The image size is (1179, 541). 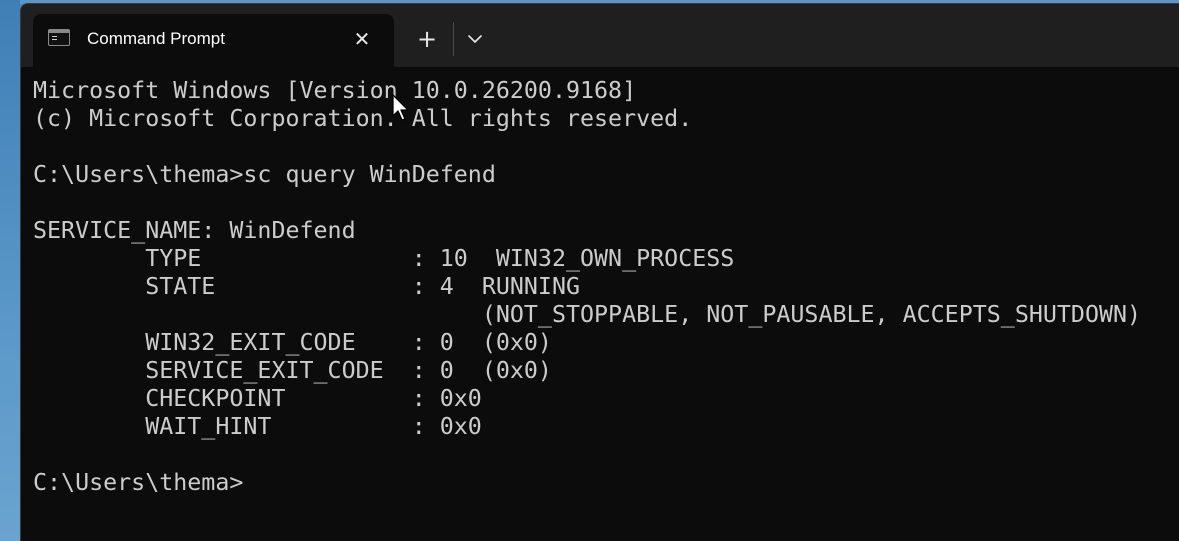 What do you see at coordinates (362, 39) in the screenshot?
I see `close-icon: ✕` at bounding box center [362, 39].